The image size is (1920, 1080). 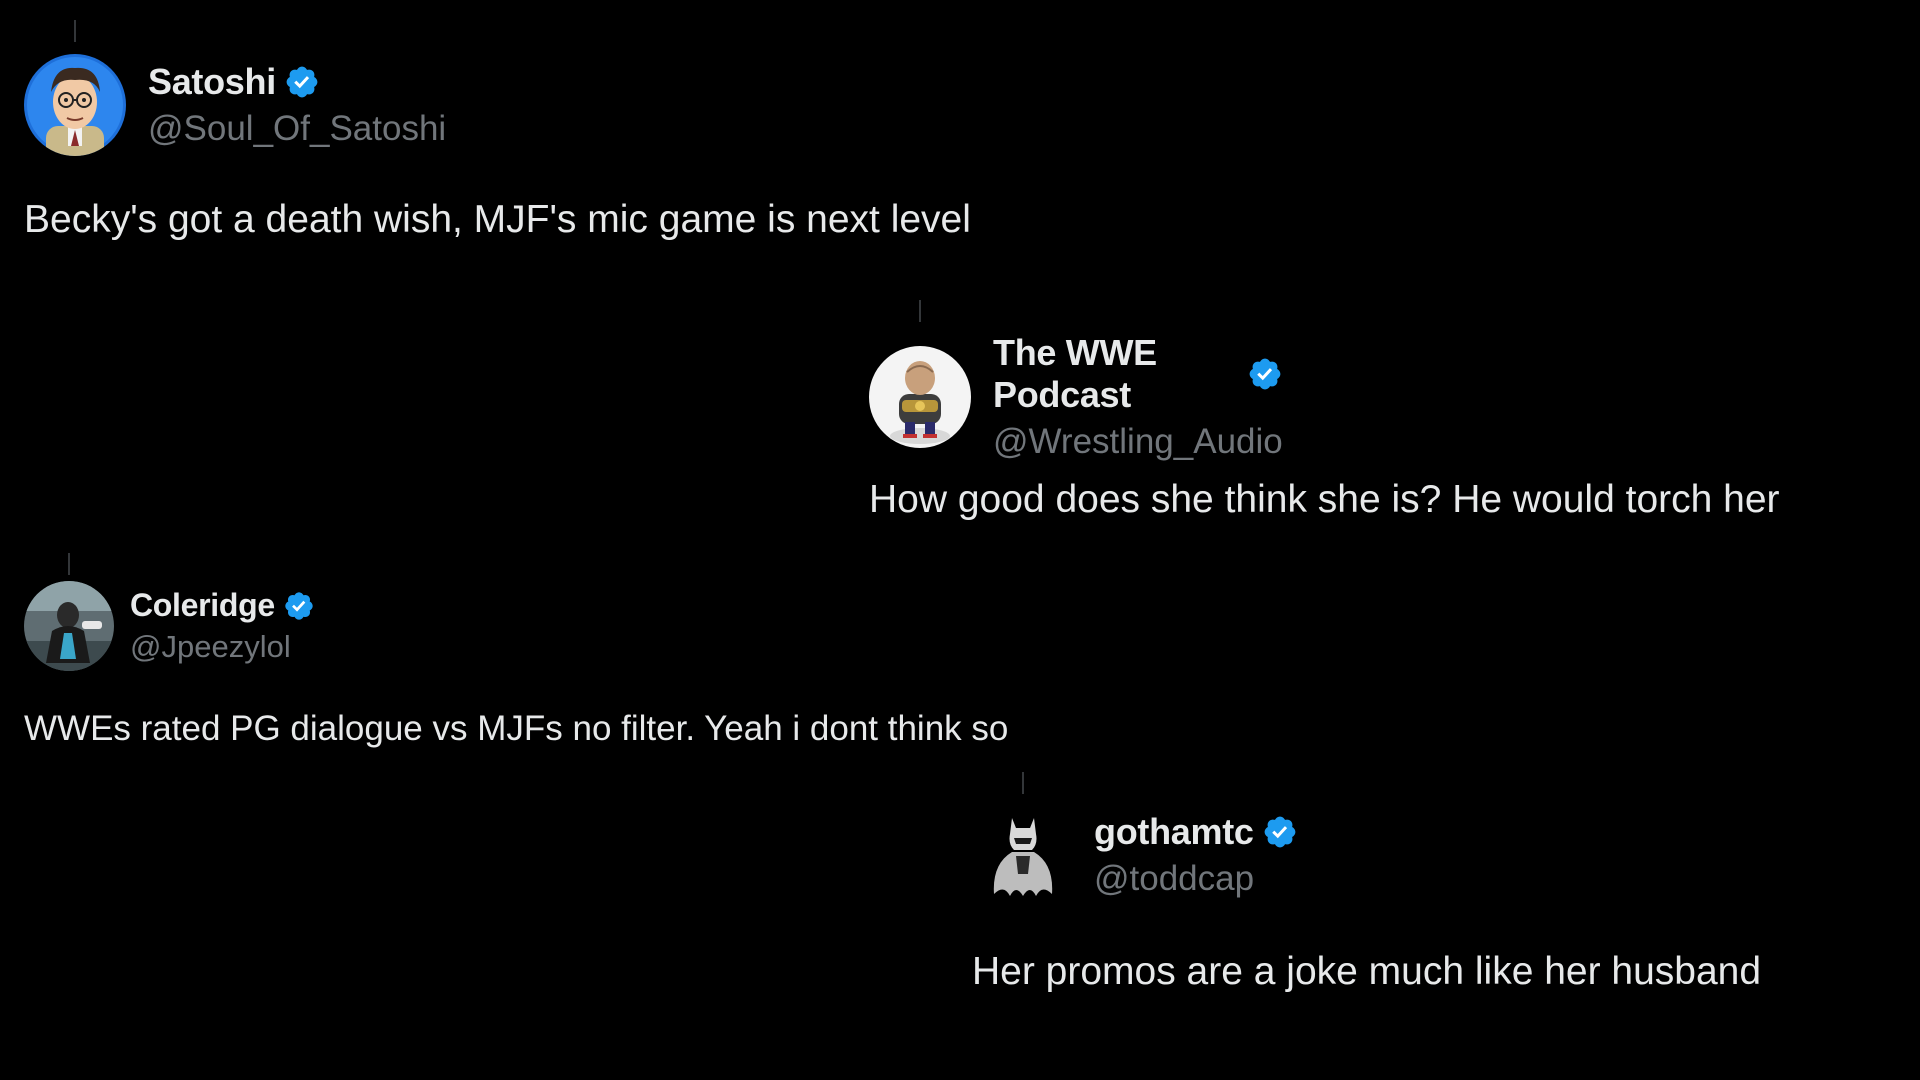 What do you see at coordinates (1196, 879) in the screenshot?
I see `user-handle: @toddcap` at bounding box center [1196, 879].